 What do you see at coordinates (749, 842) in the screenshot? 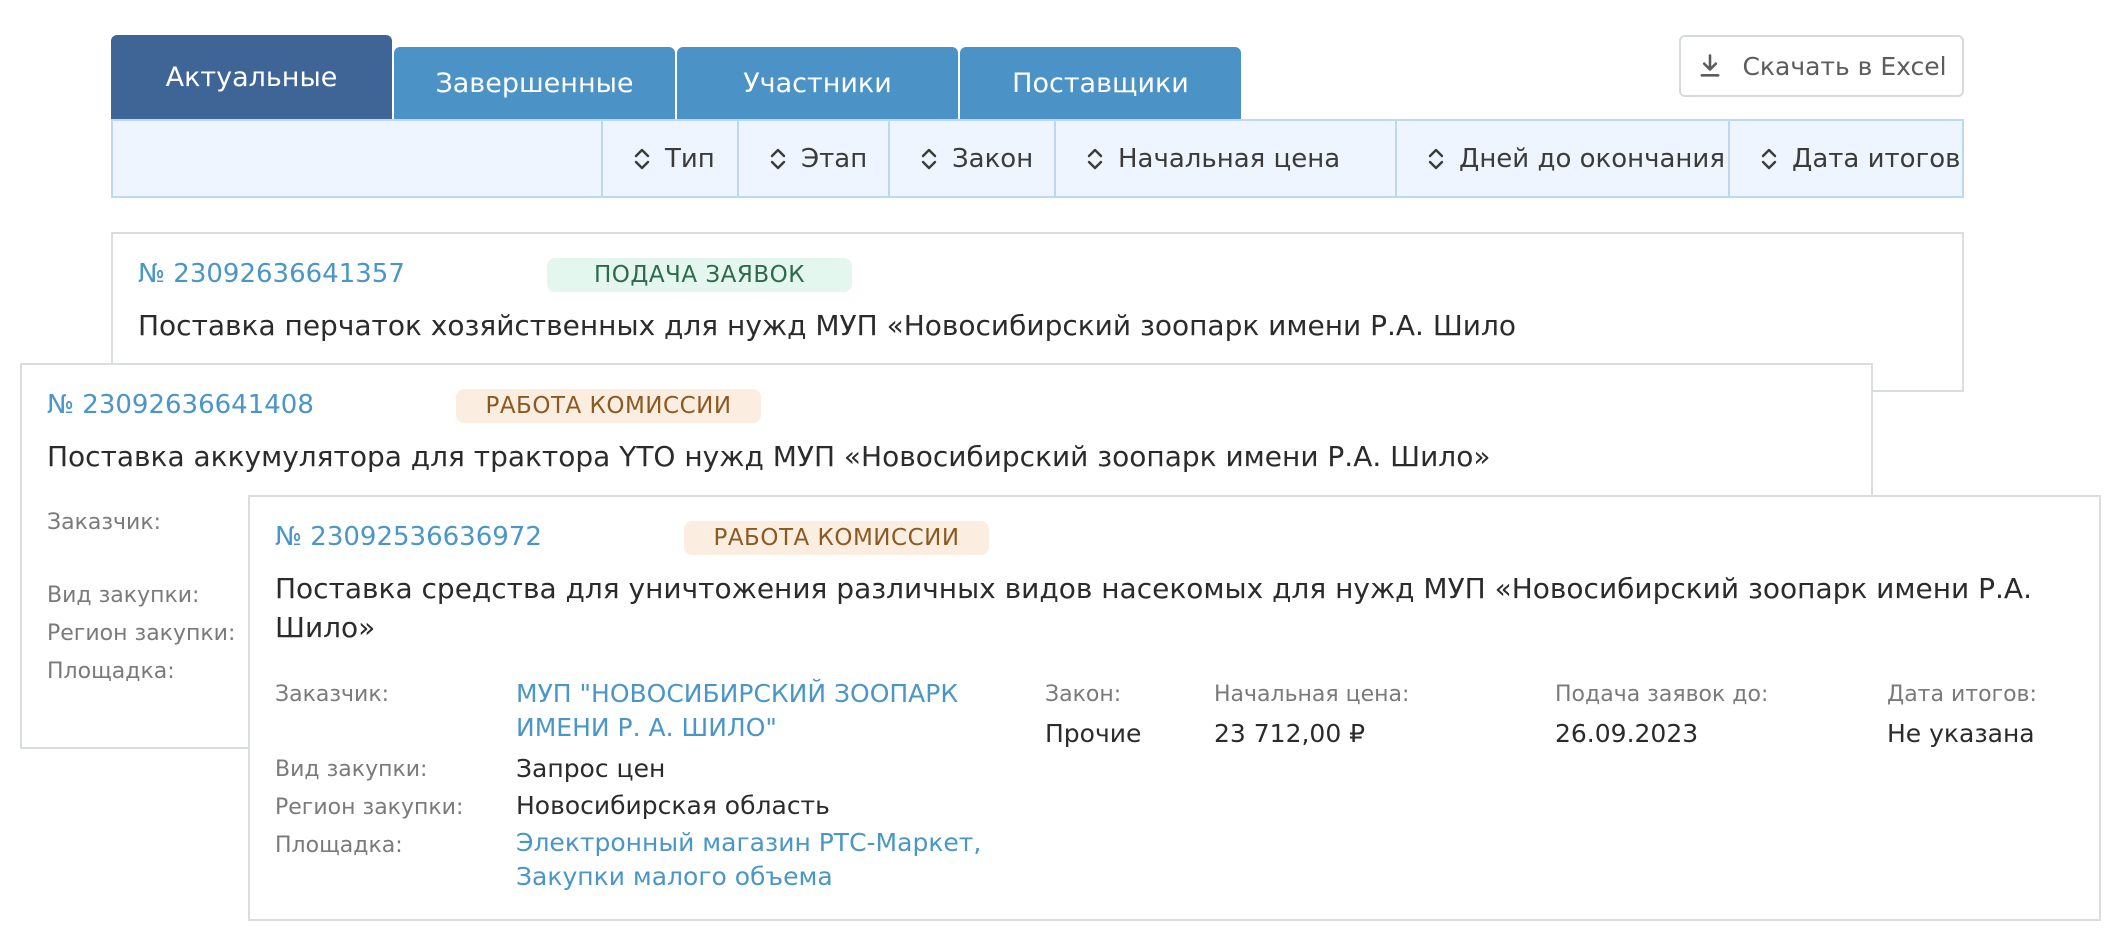
I see `platform-line: Электронный магазин РТС-Маркет,` at bounding box center [749, 842].